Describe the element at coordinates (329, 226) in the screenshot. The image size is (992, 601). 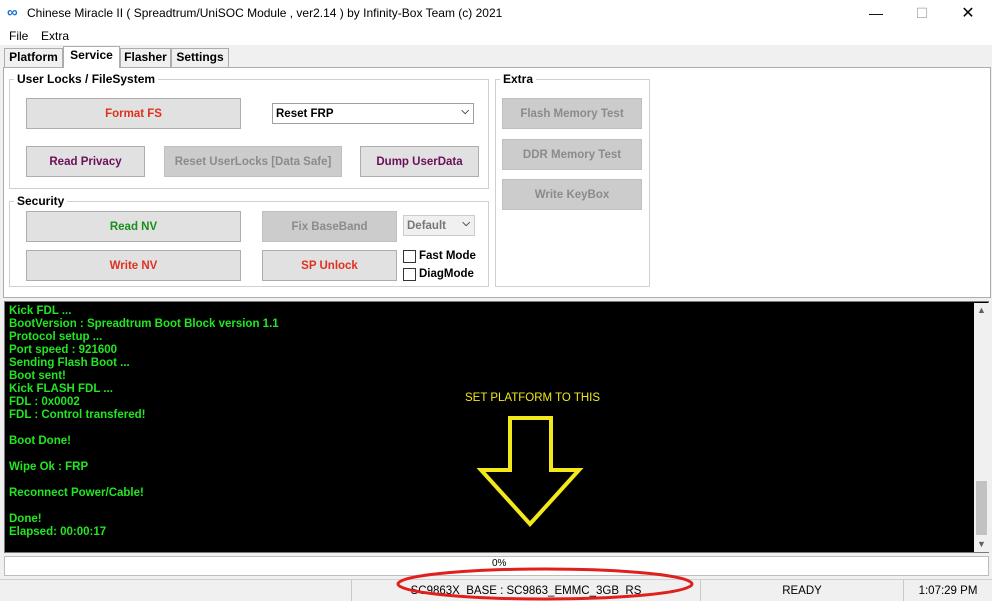
I see `fix-baseband-button: Fix BaseBand` at that location.